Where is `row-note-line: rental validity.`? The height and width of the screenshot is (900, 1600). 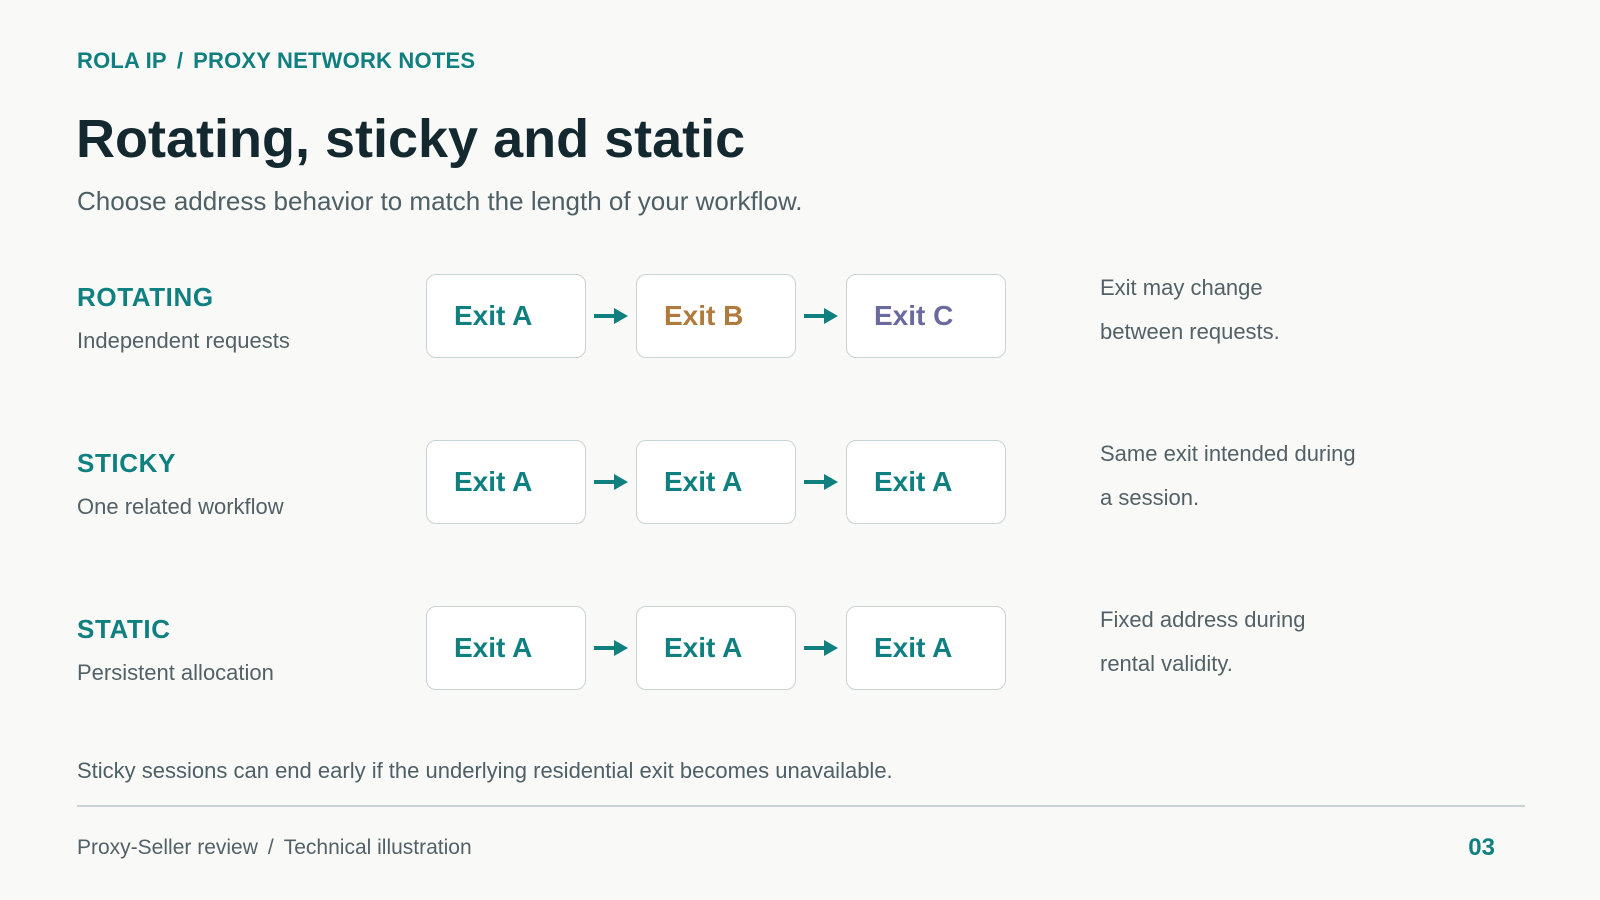
row-note-line: rental validity. is located at coordinates (1166, 663).